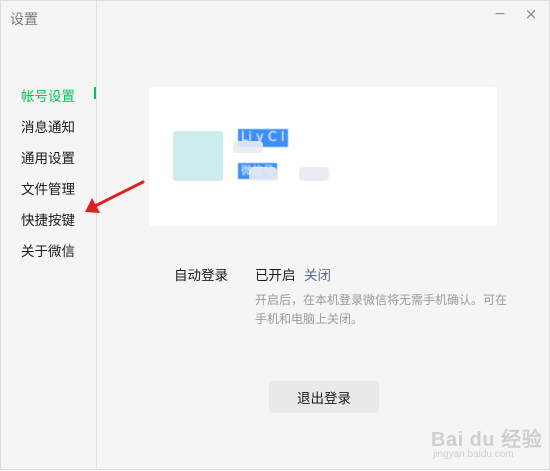 This screenshot has width=550, height=471. What do you see at coordinates (531, 14) in the screenshot?
I see `close-button: ×` at bounding box center [531, 14].